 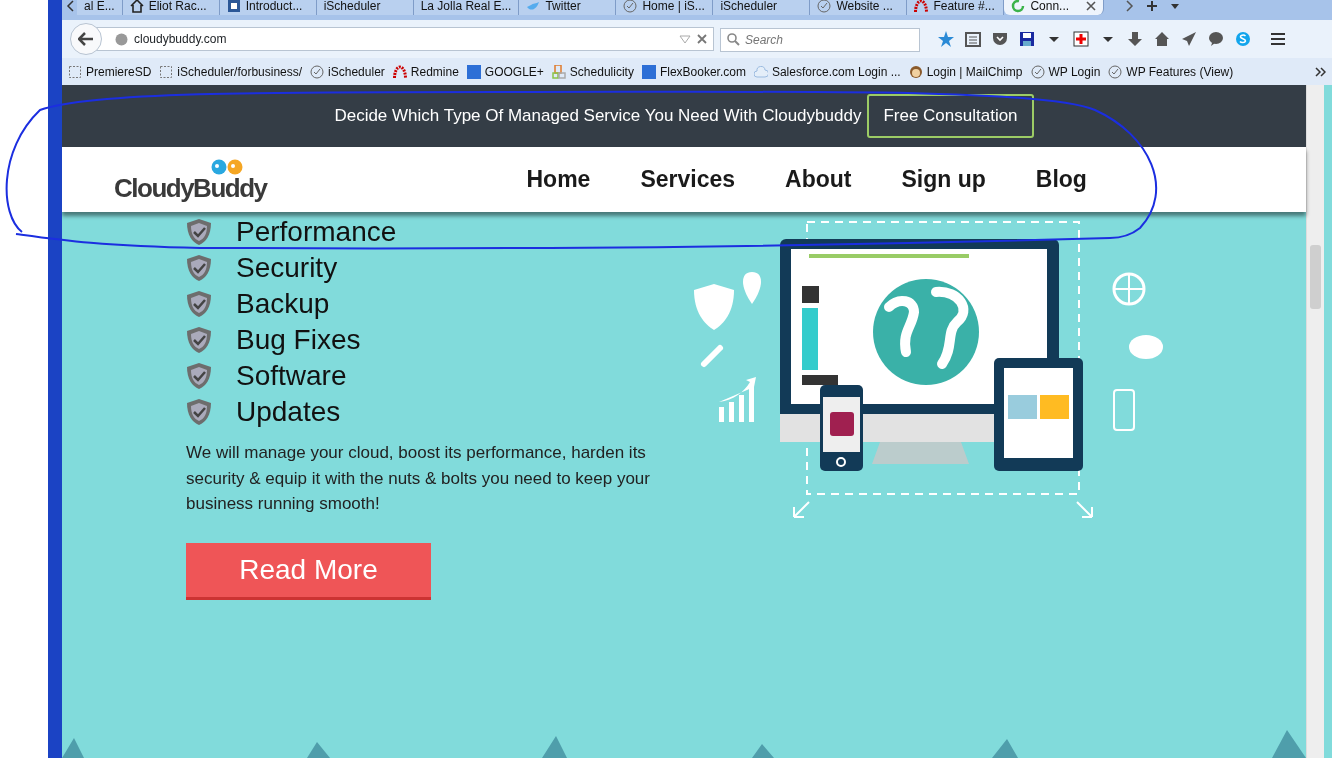 What do you see at coordinates (505, 71) in the screenshot?
I see `bookmark-link: GOOGLE+` at bounding box center [505, 71].